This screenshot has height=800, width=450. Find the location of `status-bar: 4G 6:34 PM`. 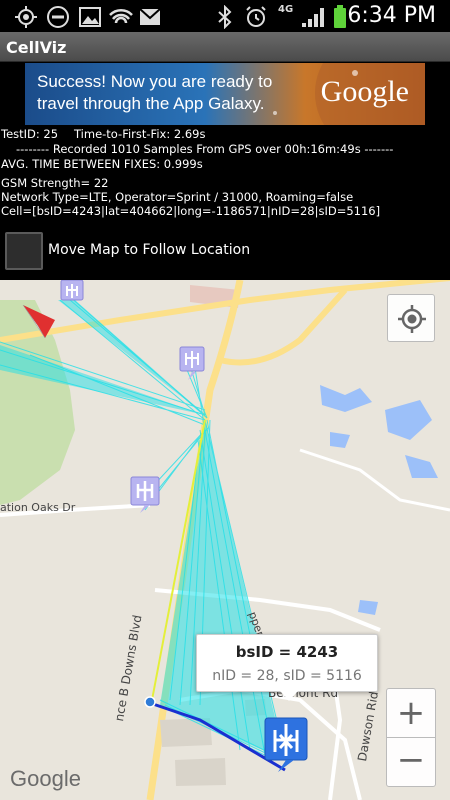

status-bar: 4G 6:34 PM is located at coordinates (225, 16).